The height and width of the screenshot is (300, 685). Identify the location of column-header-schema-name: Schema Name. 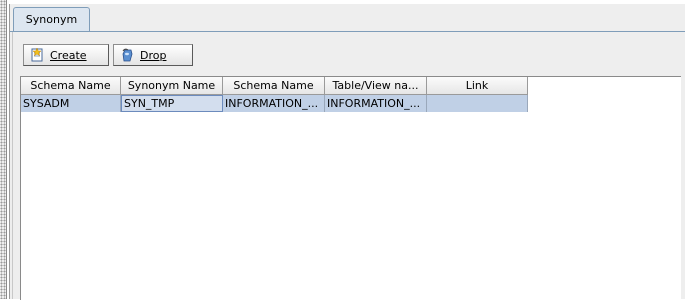
(71, 86).